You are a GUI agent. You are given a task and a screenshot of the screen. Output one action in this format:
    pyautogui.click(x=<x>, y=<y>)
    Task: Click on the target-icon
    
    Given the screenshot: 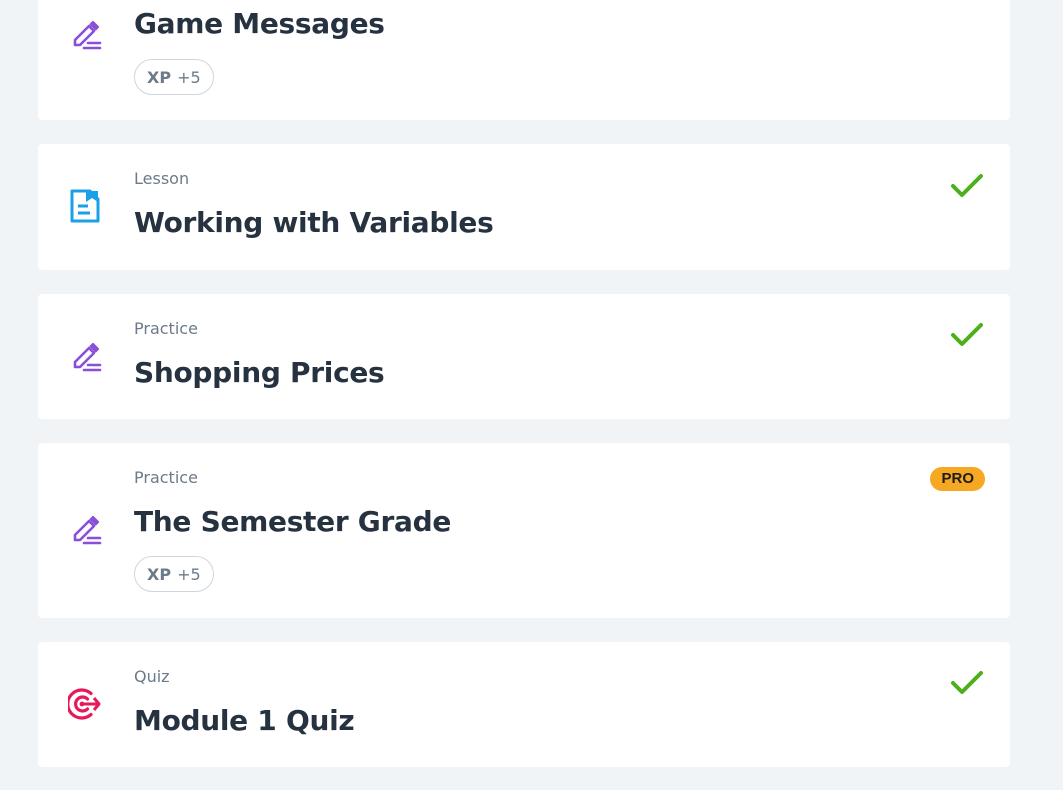 What is the action you would take?
    pyautogui.click(x=85, y=704)
    